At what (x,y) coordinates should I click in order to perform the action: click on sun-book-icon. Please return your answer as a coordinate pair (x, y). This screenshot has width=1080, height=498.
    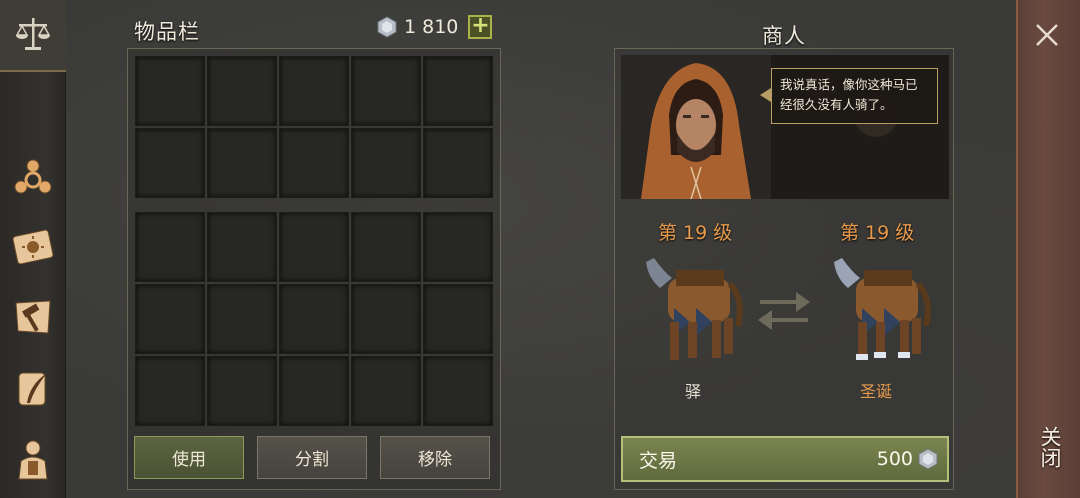
    Looking at the image, I should click on (33, 247).